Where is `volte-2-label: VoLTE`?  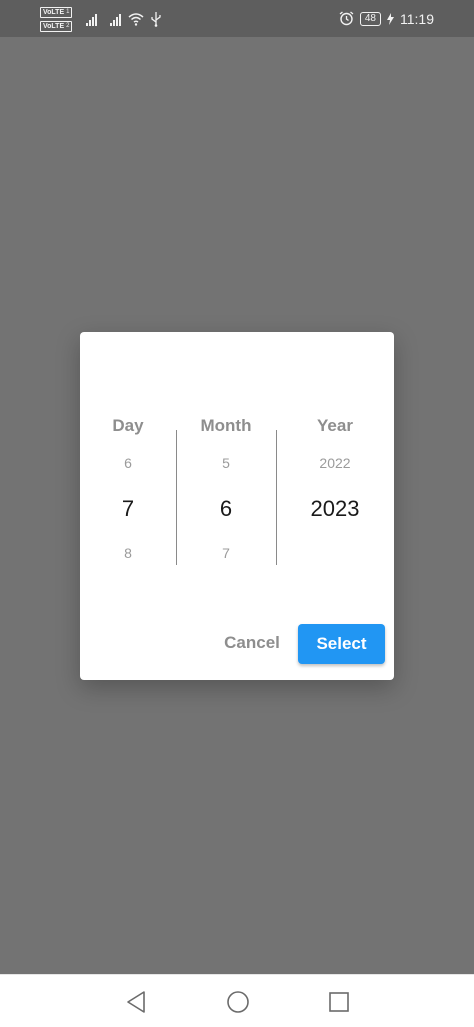
volte-2-label: VoLTE is located at coordinates (54, 26).